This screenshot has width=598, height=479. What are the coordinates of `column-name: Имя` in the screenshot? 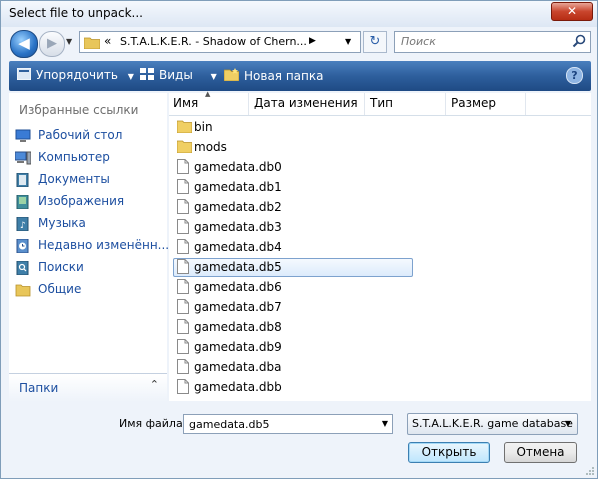 It's located at (185, 103).